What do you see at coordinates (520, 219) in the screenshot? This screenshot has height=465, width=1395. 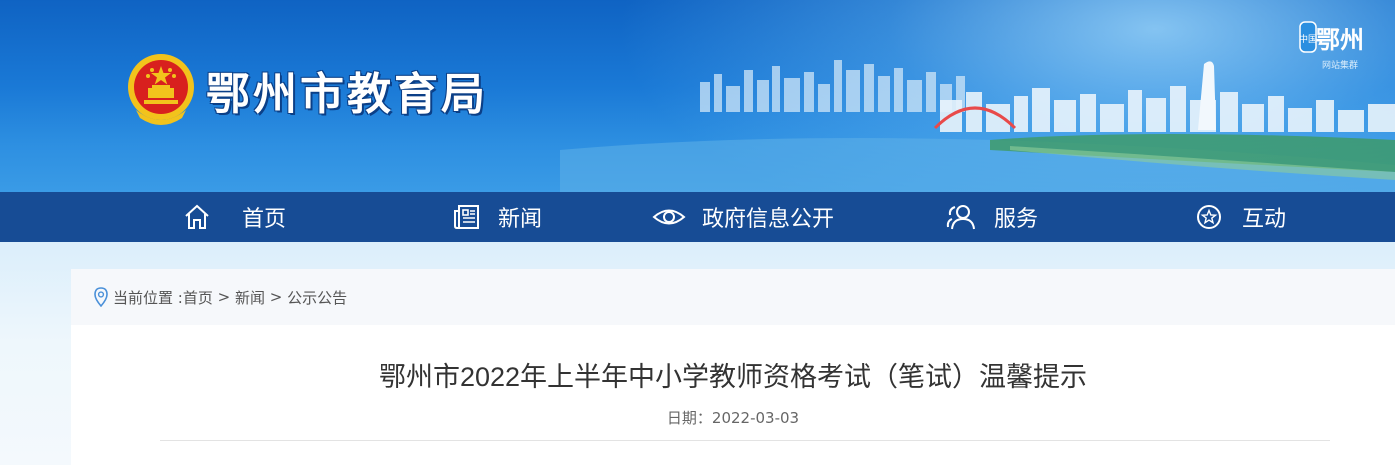 I see `nav-label: 新闻` at bounding box center [520, 219].